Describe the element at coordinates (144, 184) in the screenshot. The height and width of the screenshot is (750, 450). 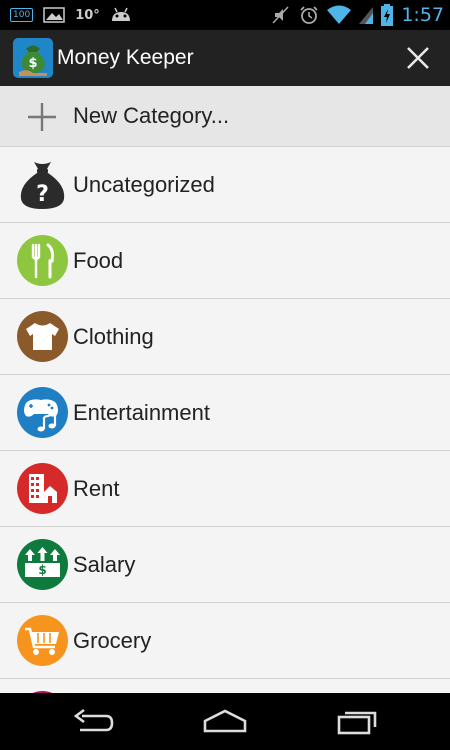
I see `category-label: Uncategorized` at that location.